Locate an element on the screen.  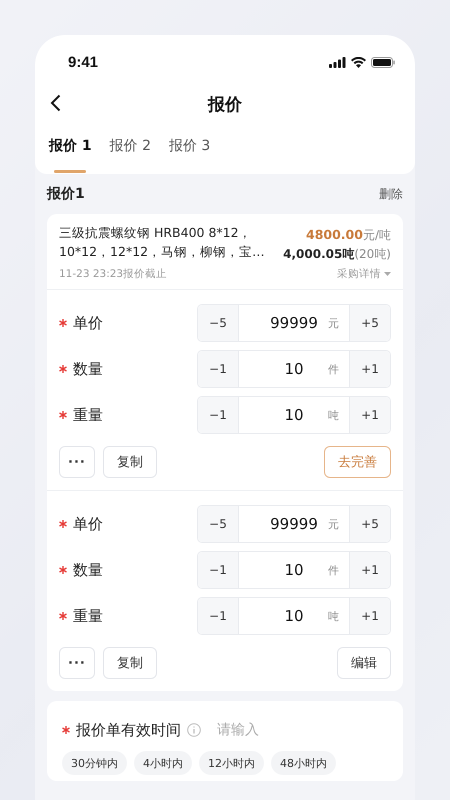
caret-icon is located at coordinates (387, 274).